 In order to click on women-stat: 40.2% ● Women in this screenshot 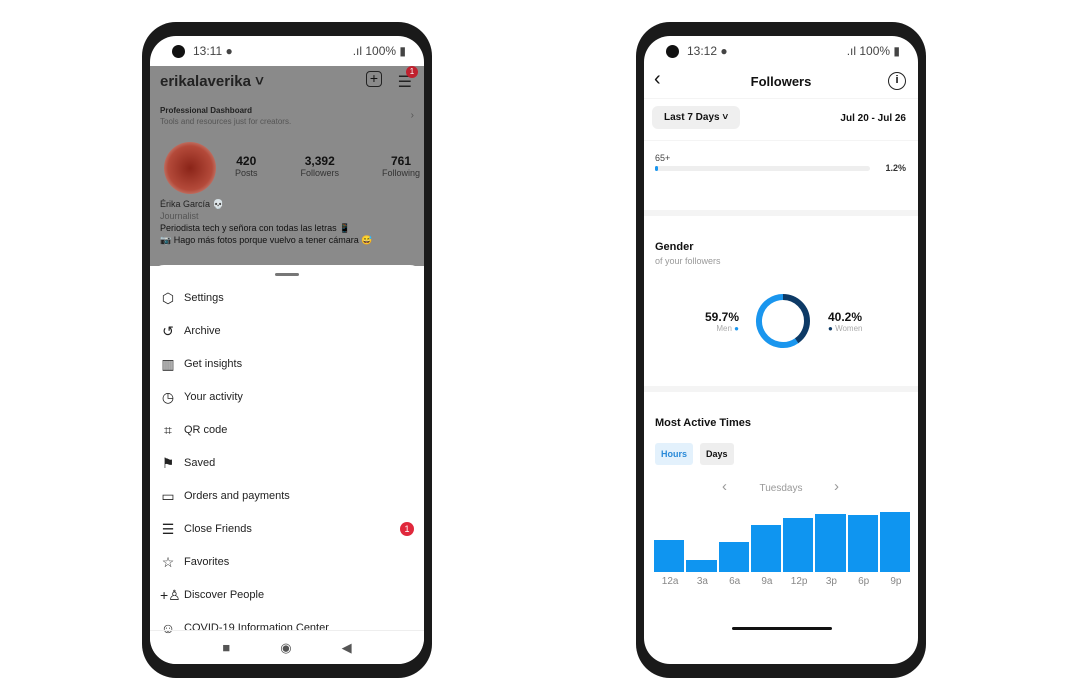, I will do `click(845, 321)`.